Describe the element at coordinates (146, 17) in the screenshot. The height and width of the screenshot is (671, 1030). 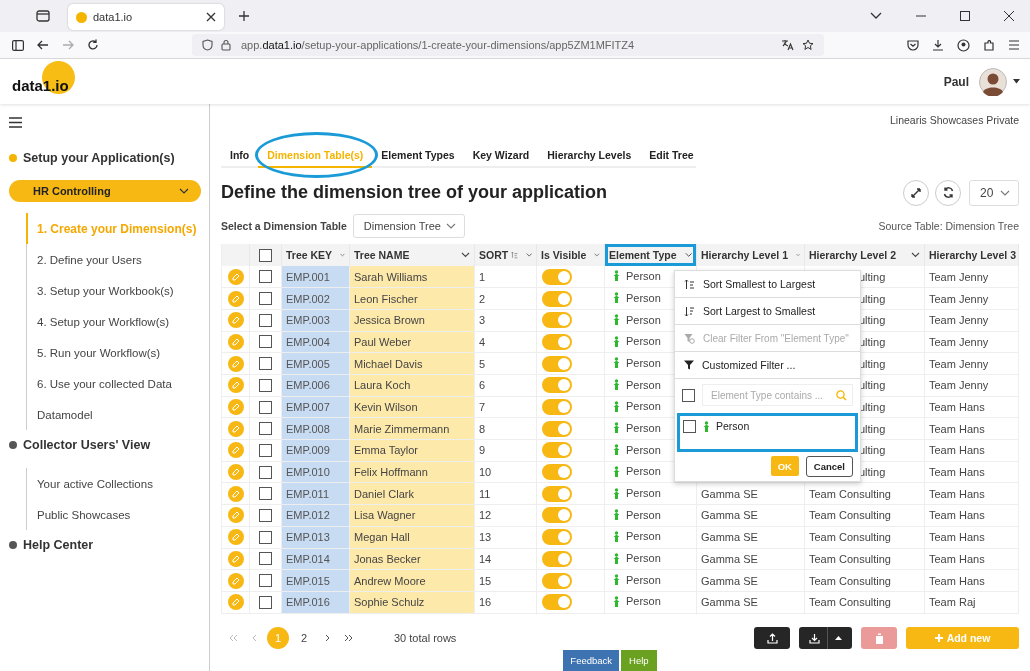
I see `browser-tab: data1.io` at that location.